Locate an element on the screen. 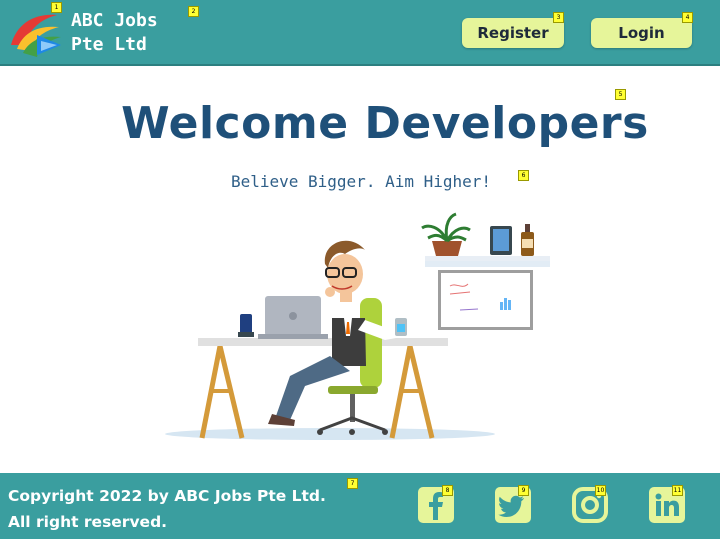  copyright-line1: Copyright 2022 by ABC Jobs Pte Ltd. is located at coordinates (167, 496).